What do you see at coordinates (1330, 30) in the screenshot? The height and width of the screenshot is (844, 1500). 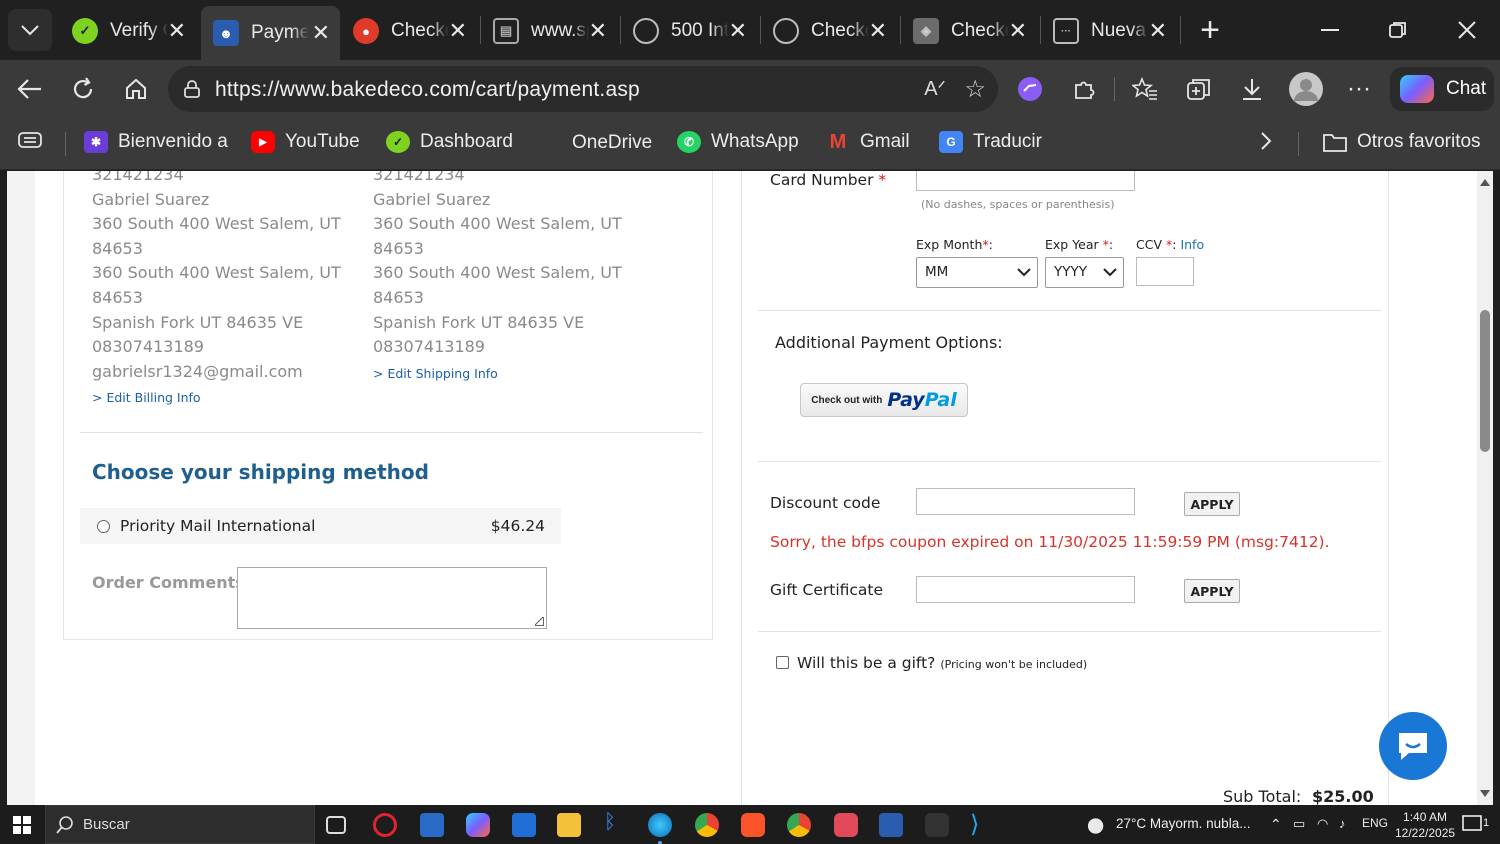 I see `minimize-icon` at bounding box center [1330, 30].